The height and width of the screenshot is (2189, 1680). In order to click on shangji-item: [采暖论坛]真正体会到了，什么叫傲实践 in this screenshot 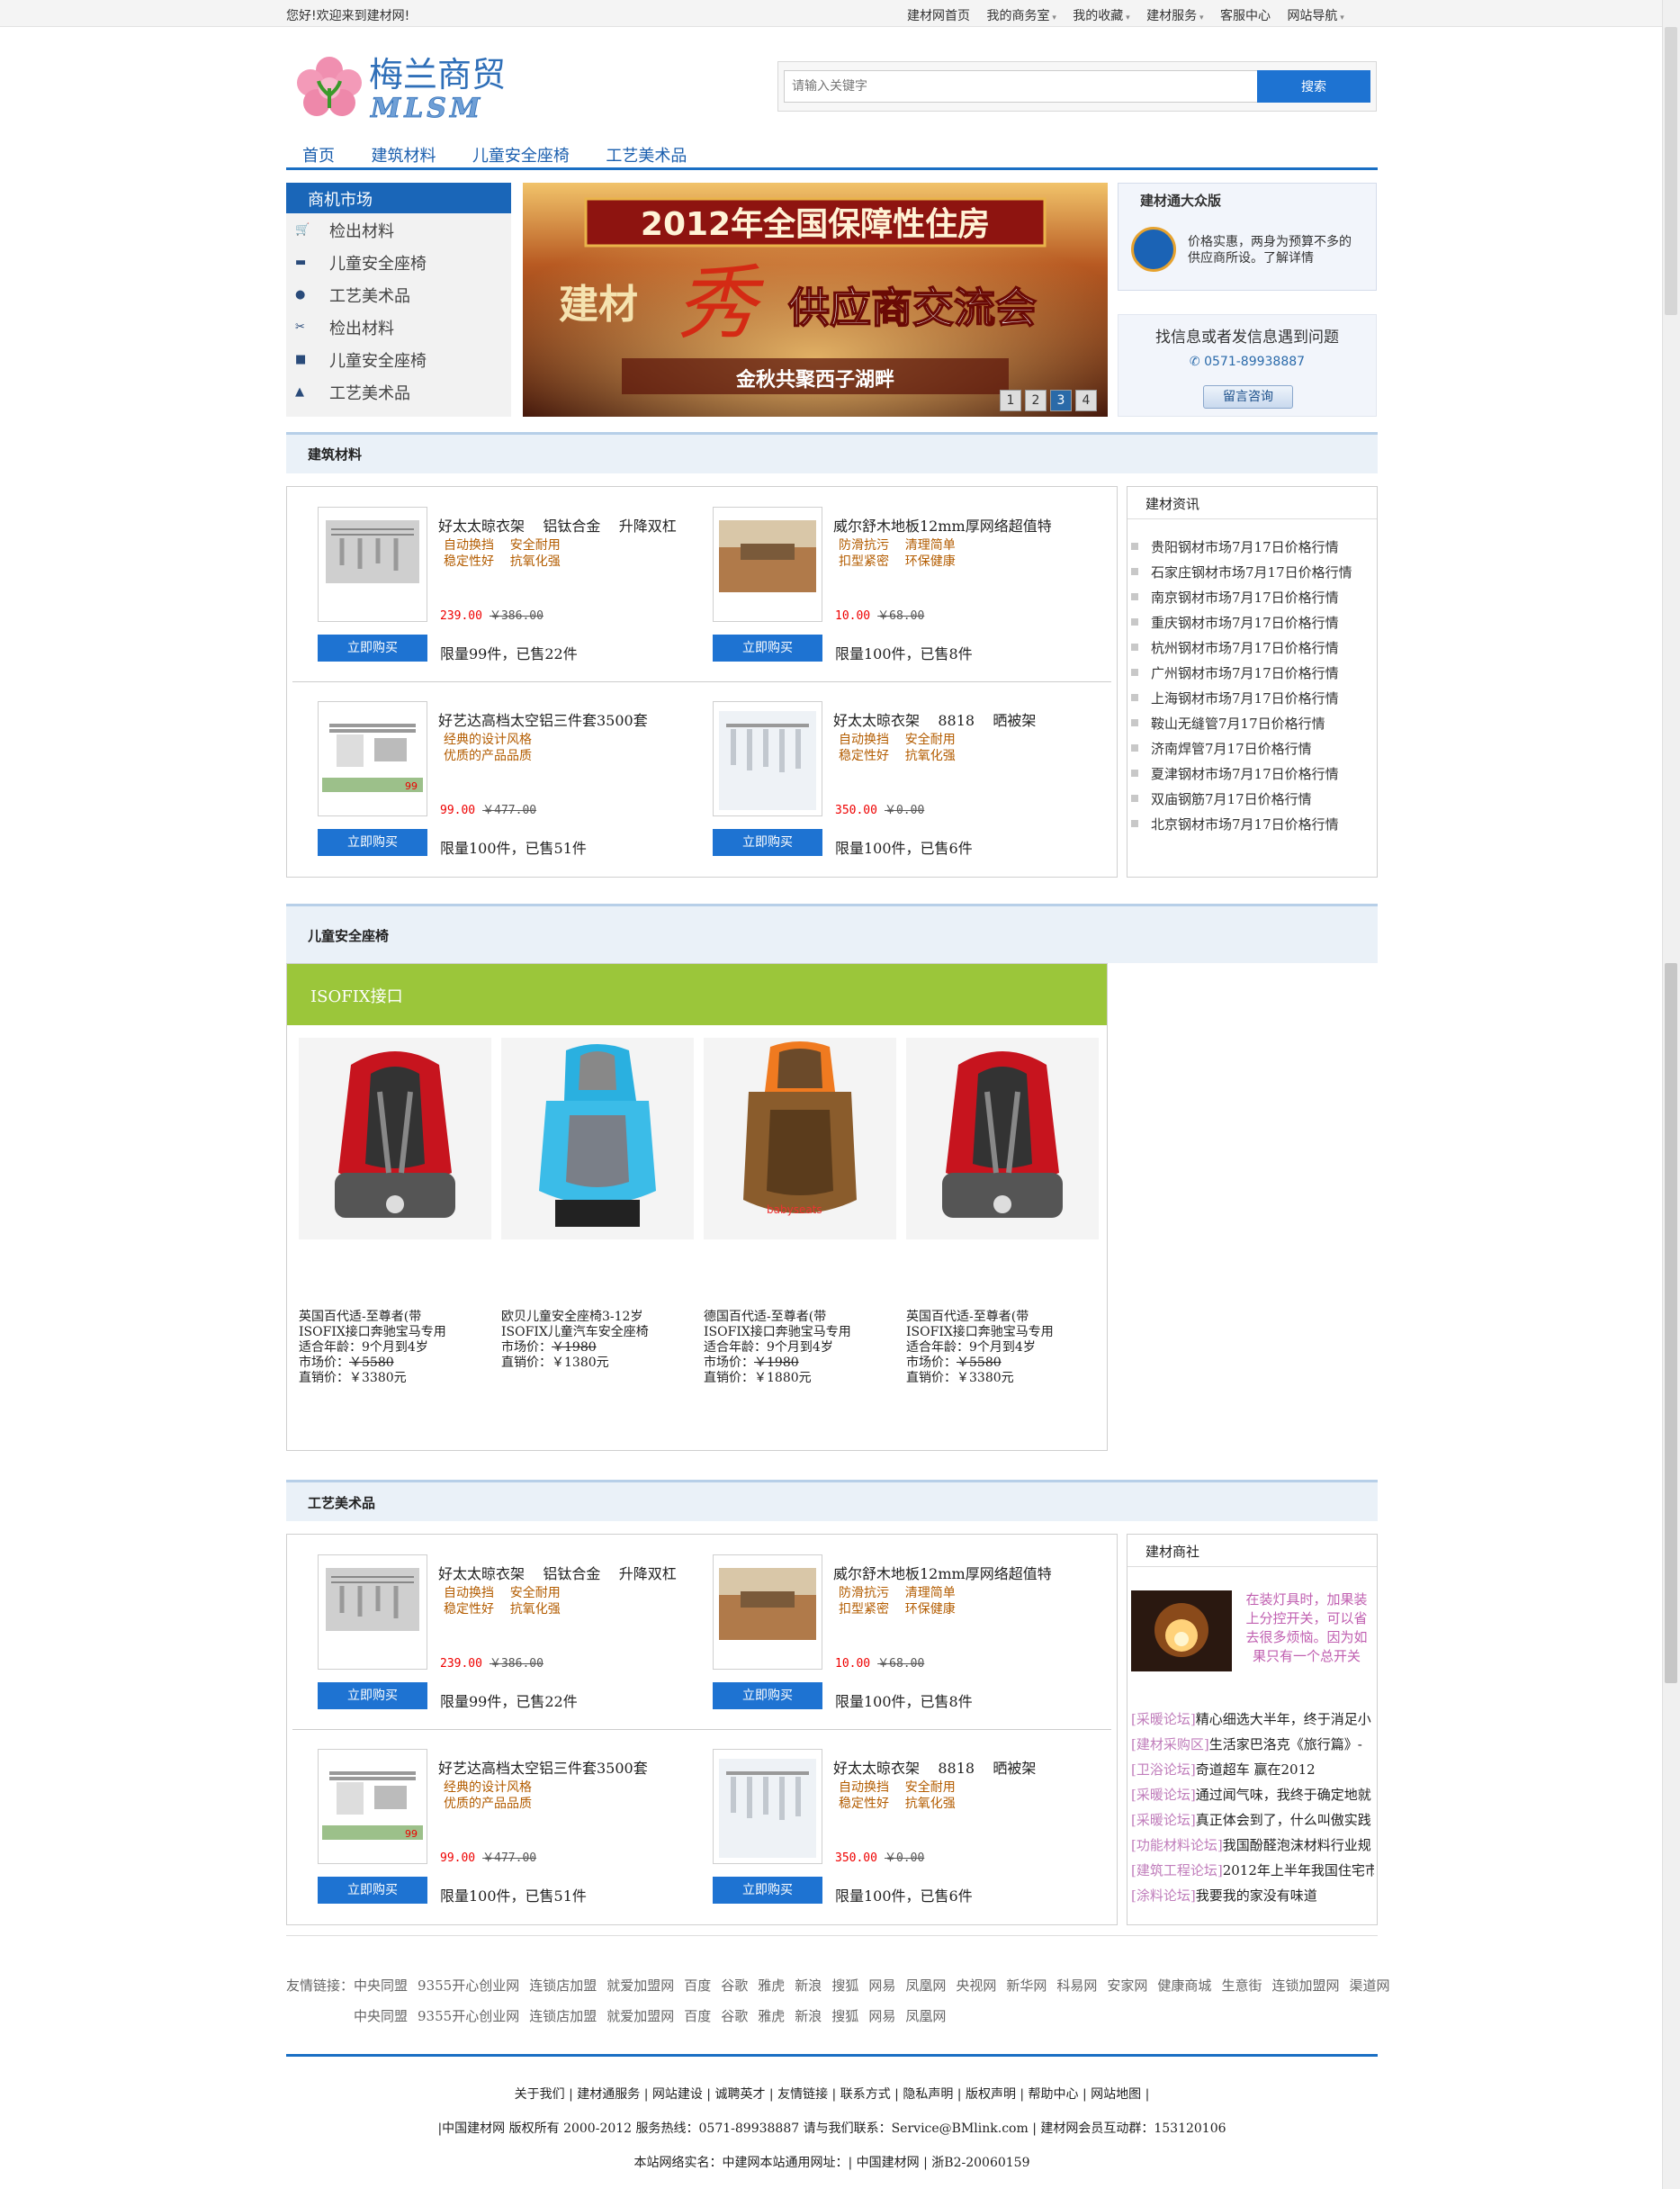, I will do `click(1252, 1820)`.